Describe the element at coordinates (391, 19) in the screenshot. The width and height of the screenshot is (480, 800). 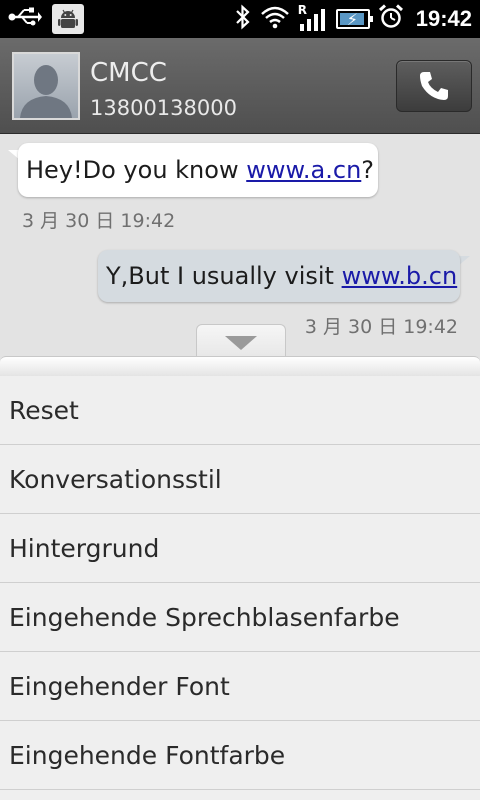
I see `alarm-icon` at that location.